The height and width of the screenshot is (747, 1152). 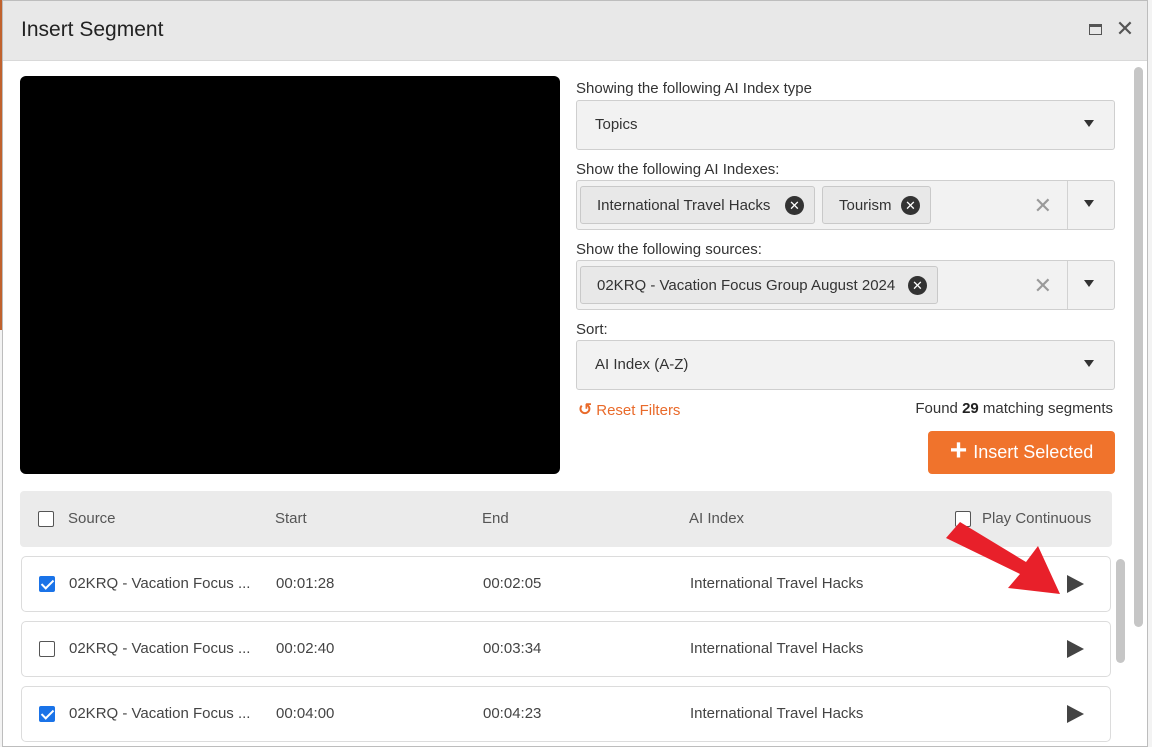 I want to click on results-count: Found 29 matching segments, so click(x=1014, y=408).